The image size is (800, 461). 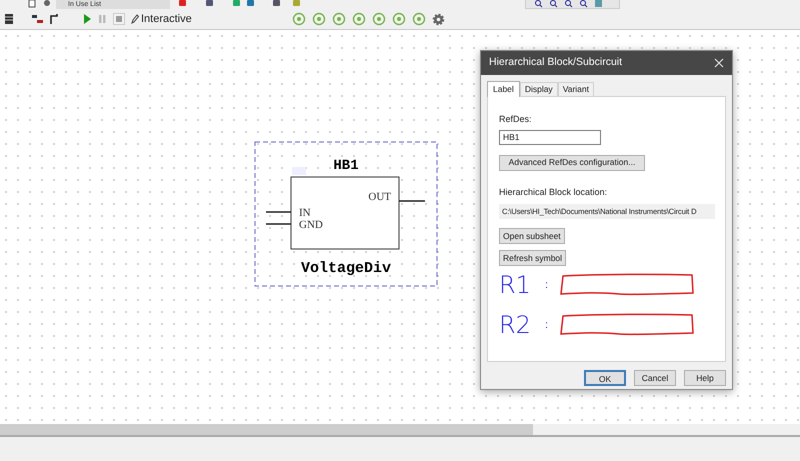 What do you see at coordinates (438, 19) in the screenshot?
I see `settings-icon` at bounding box center [438, 19].